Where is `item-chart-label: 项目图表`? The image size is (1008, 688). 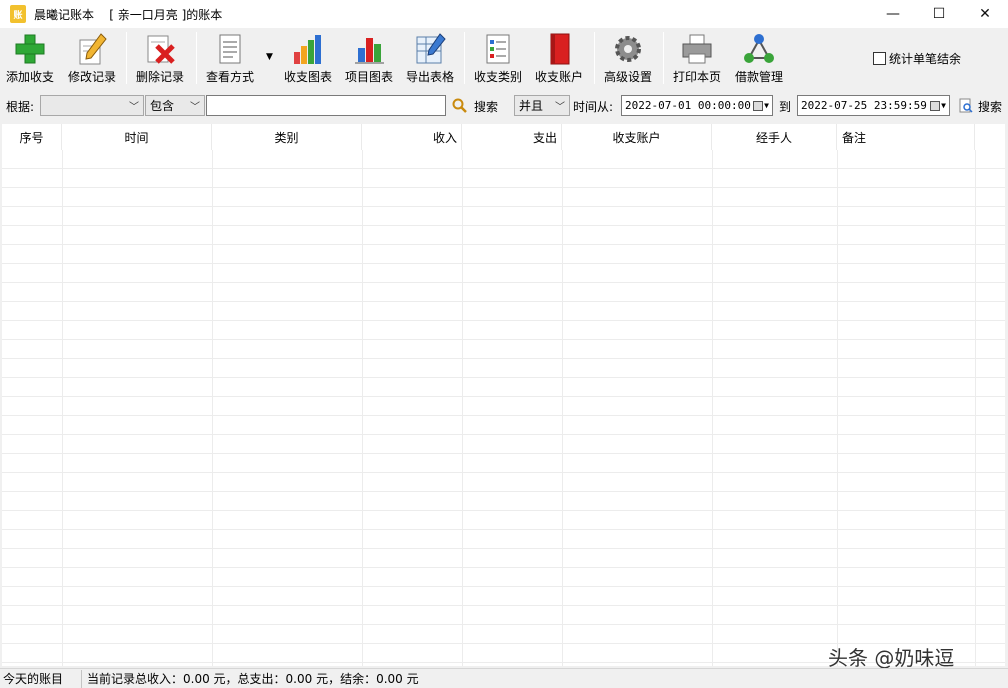
item-chart-label: 项目图表 is located at coordinates (369, 77).